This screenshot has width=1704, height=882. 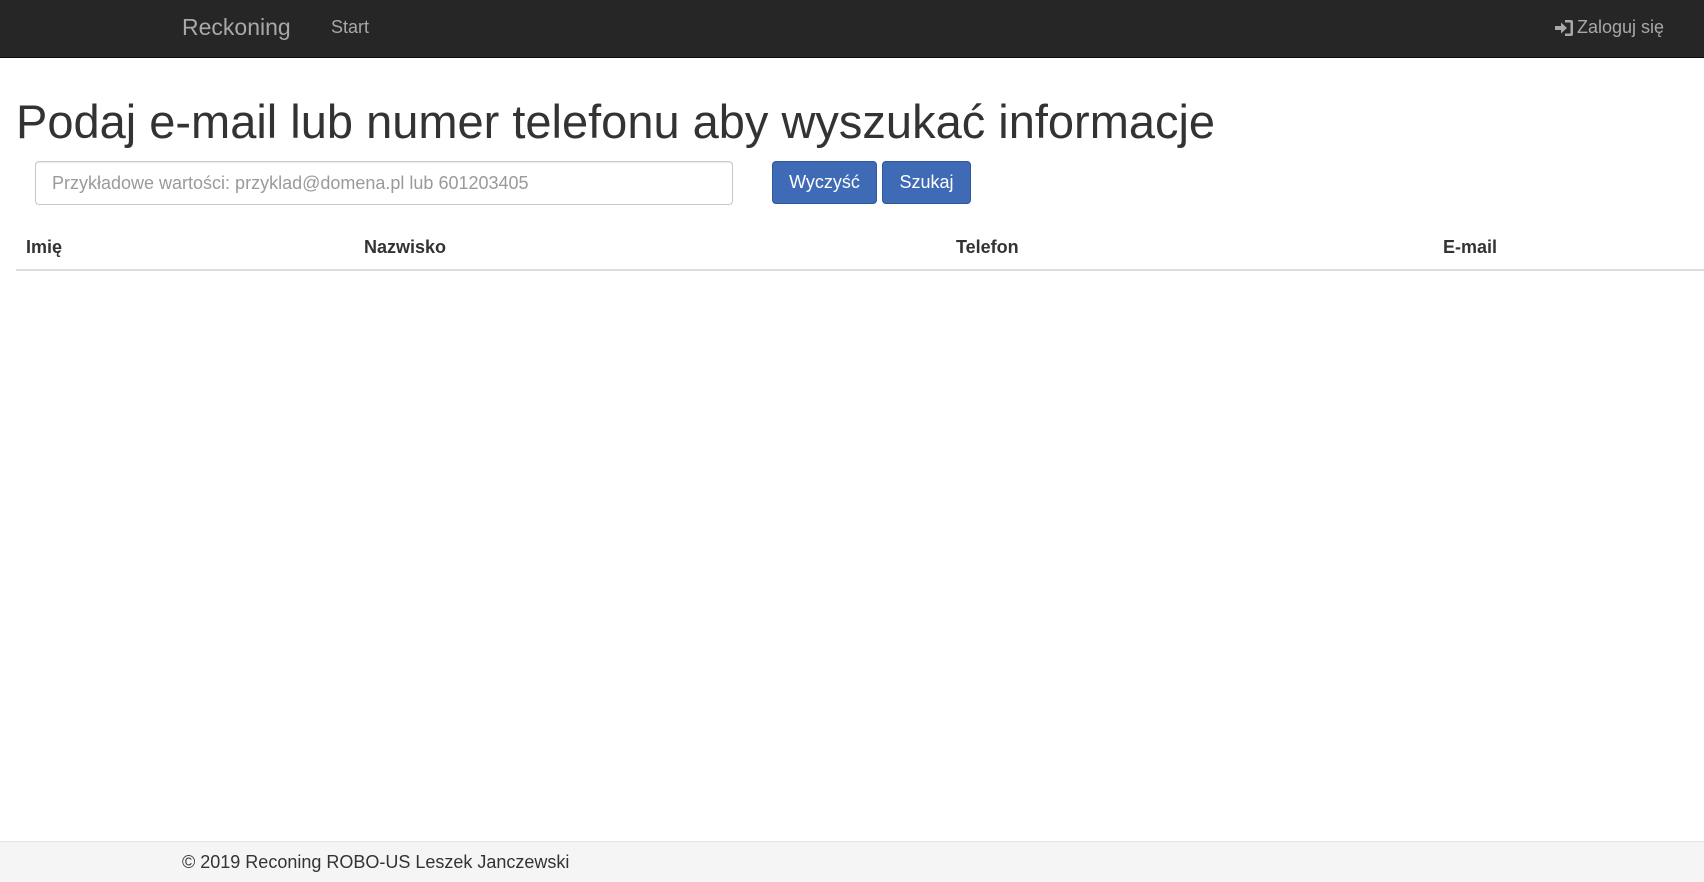 I want to click on nav-start-link: Start, so click(x=350, y=27).